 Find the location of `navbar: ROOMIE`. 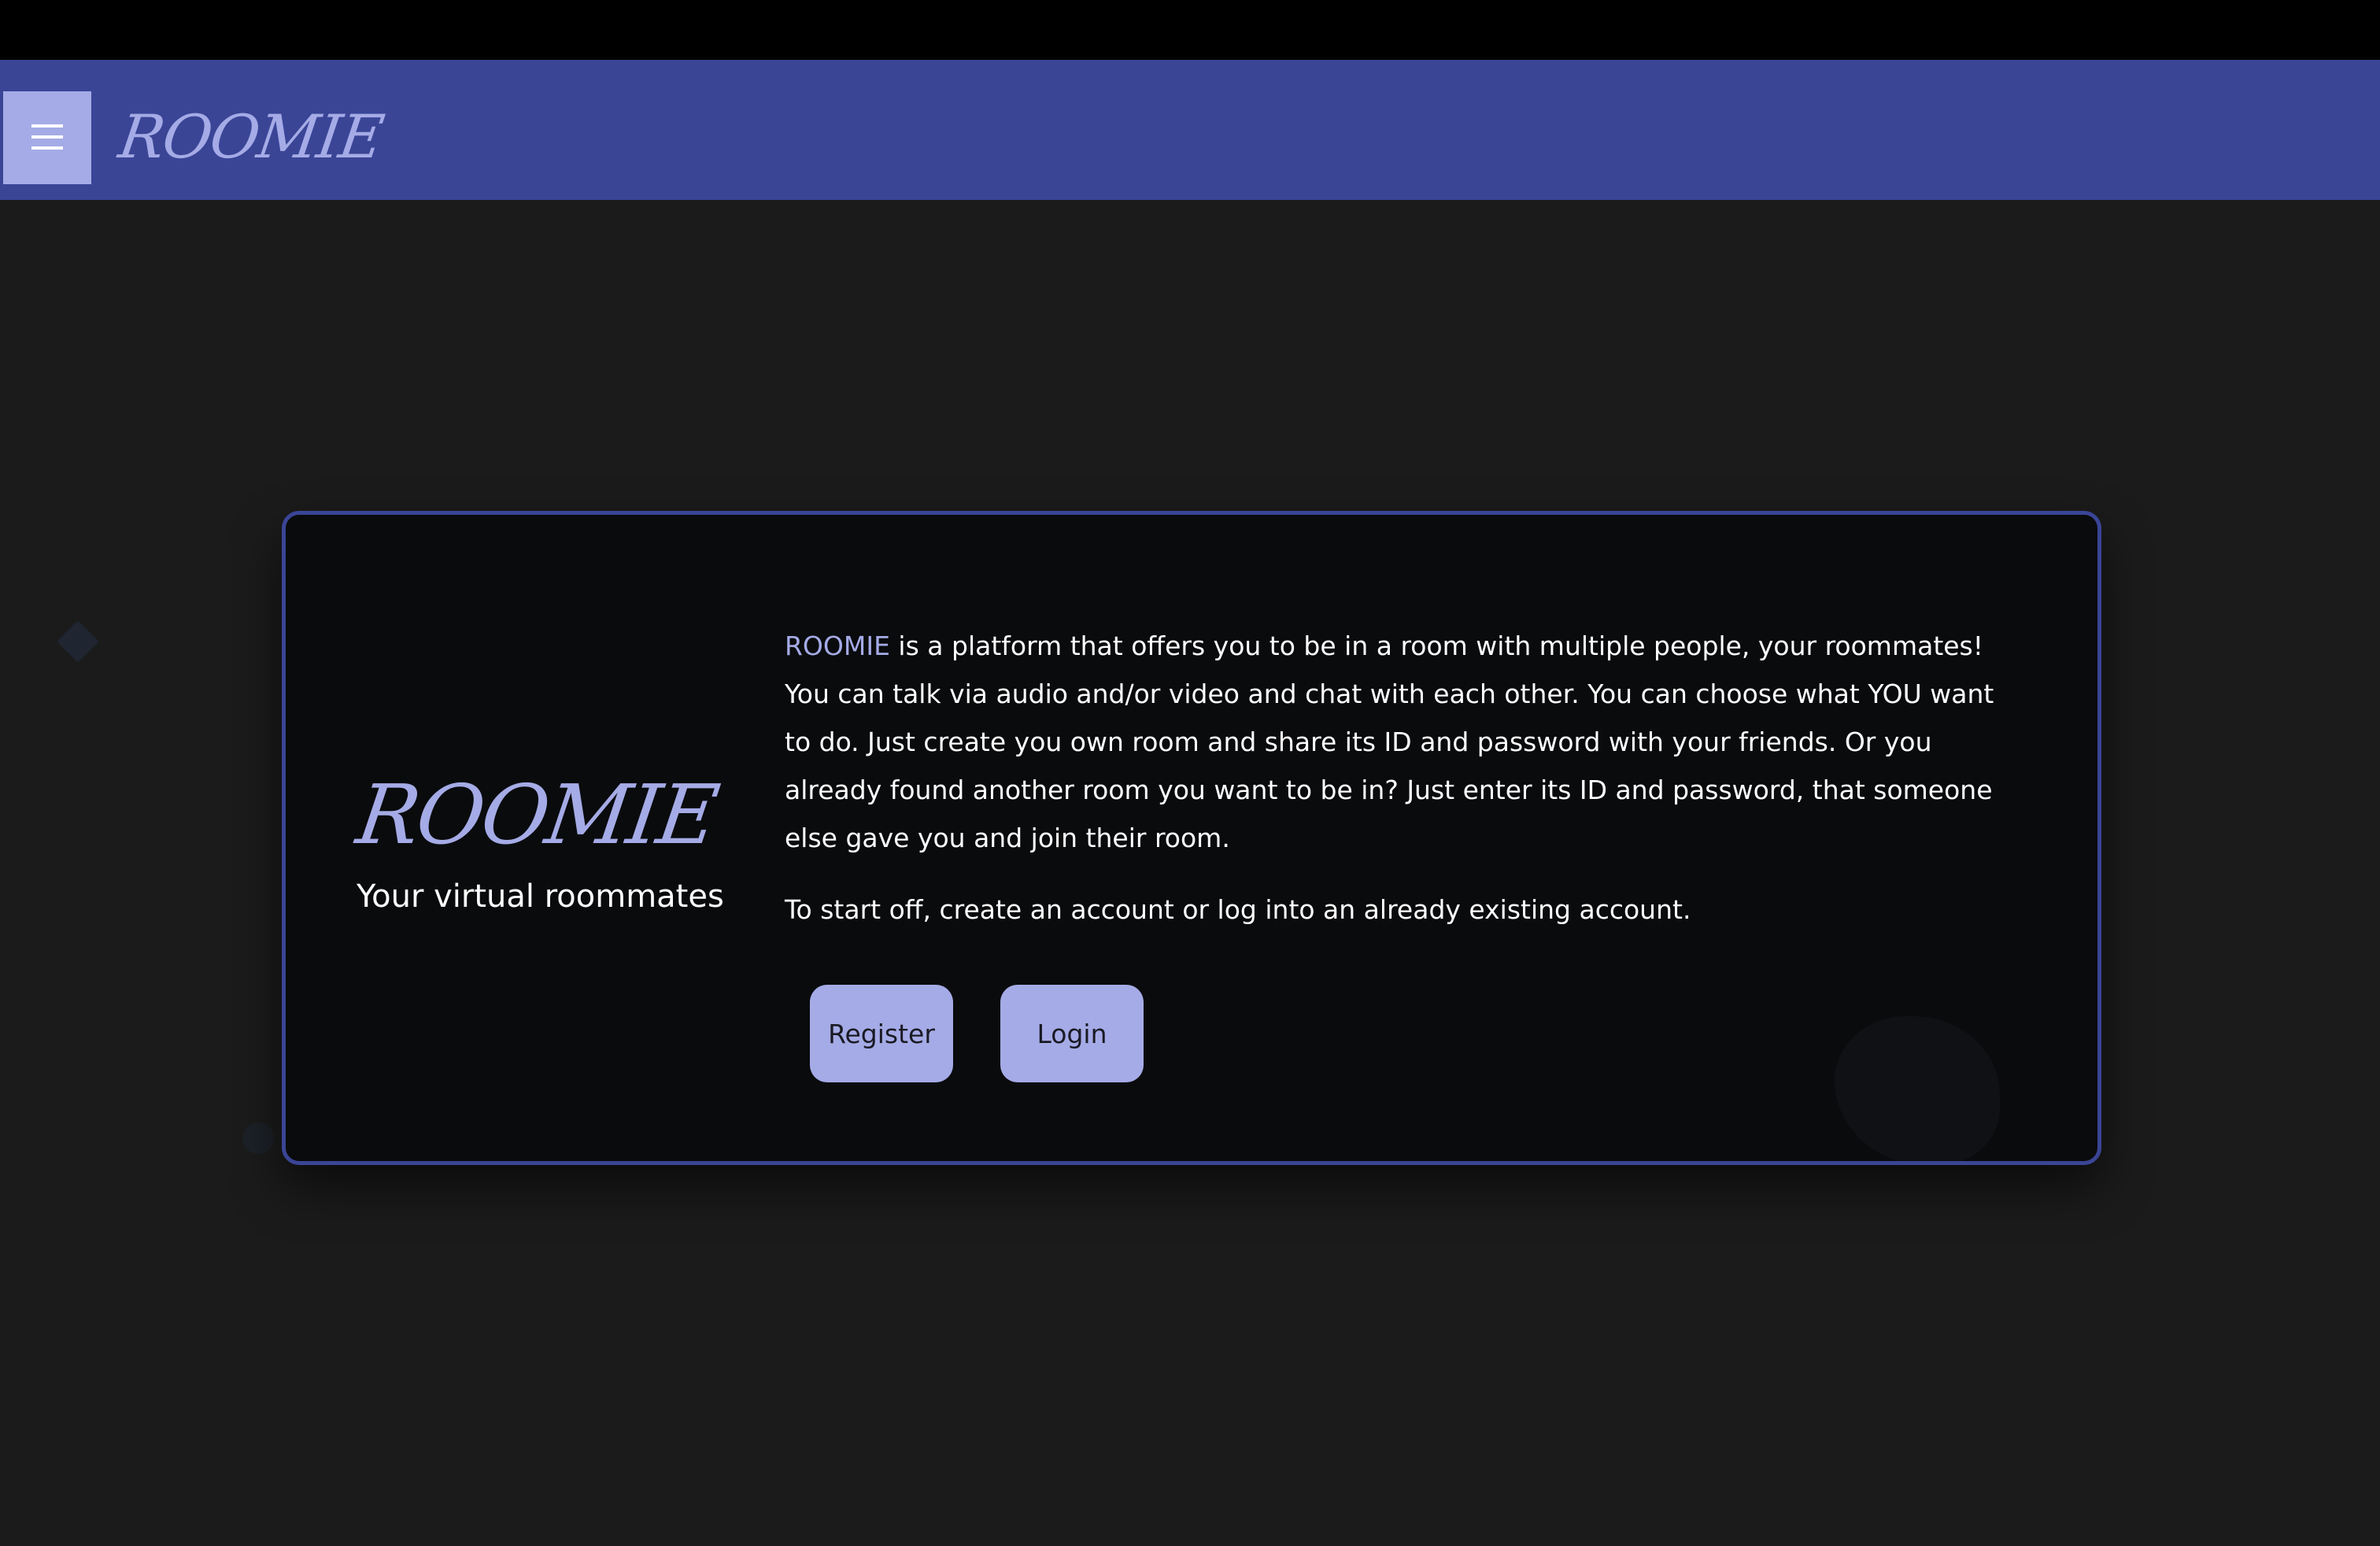

navbar: ROOMIE is located at coordinates (1190, 130).